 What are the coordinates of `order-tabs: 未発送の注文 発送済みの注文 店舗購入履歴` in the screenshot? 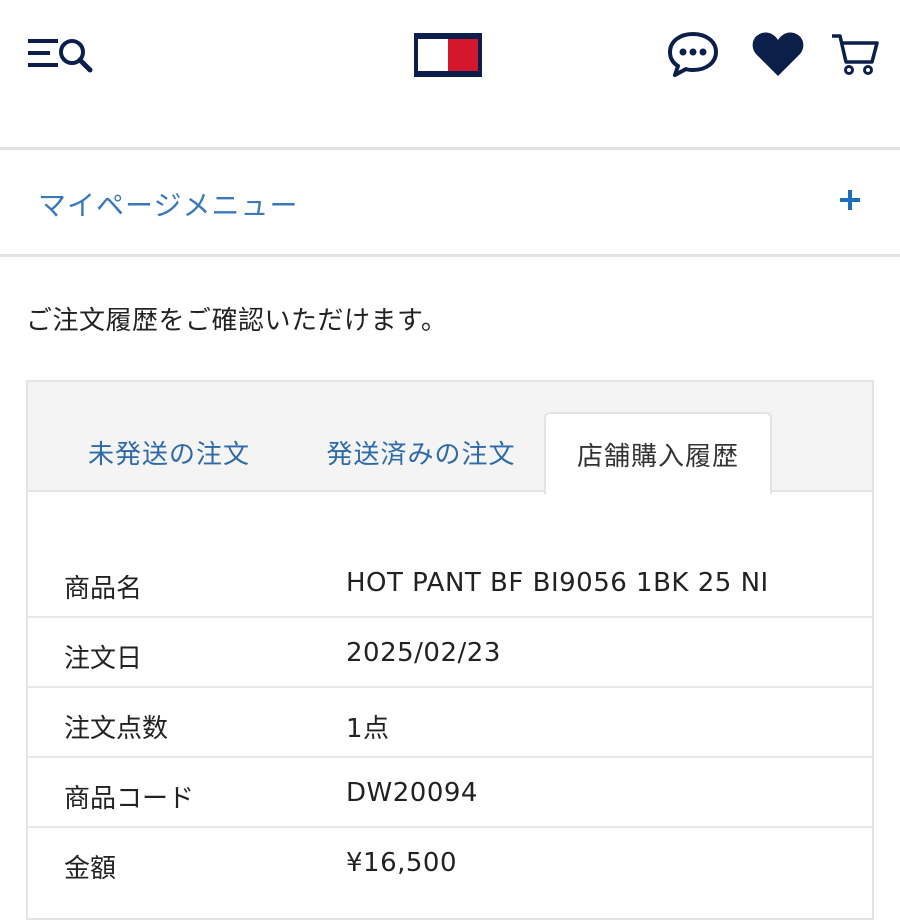 It's located at (450, 438).